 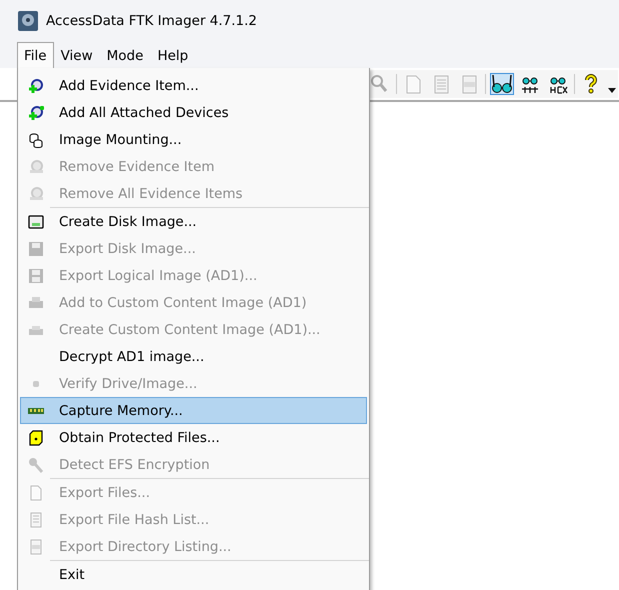 What do you see at coordinates (36, 546) in the screenshot?
I see `directory-document-icon` at bounding box center [36, 546].